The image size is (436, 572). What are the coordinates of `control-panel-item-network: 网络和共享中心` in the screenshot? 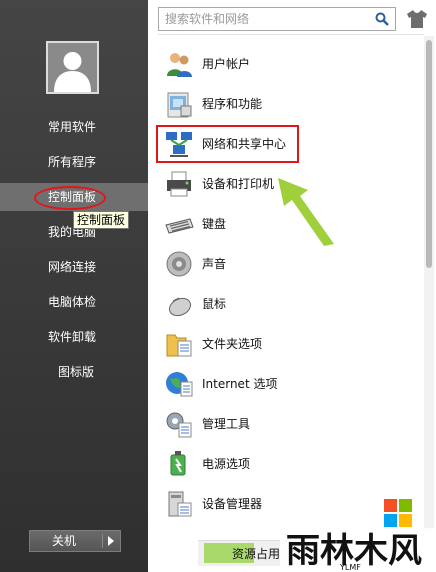 It's located at (287, 144).